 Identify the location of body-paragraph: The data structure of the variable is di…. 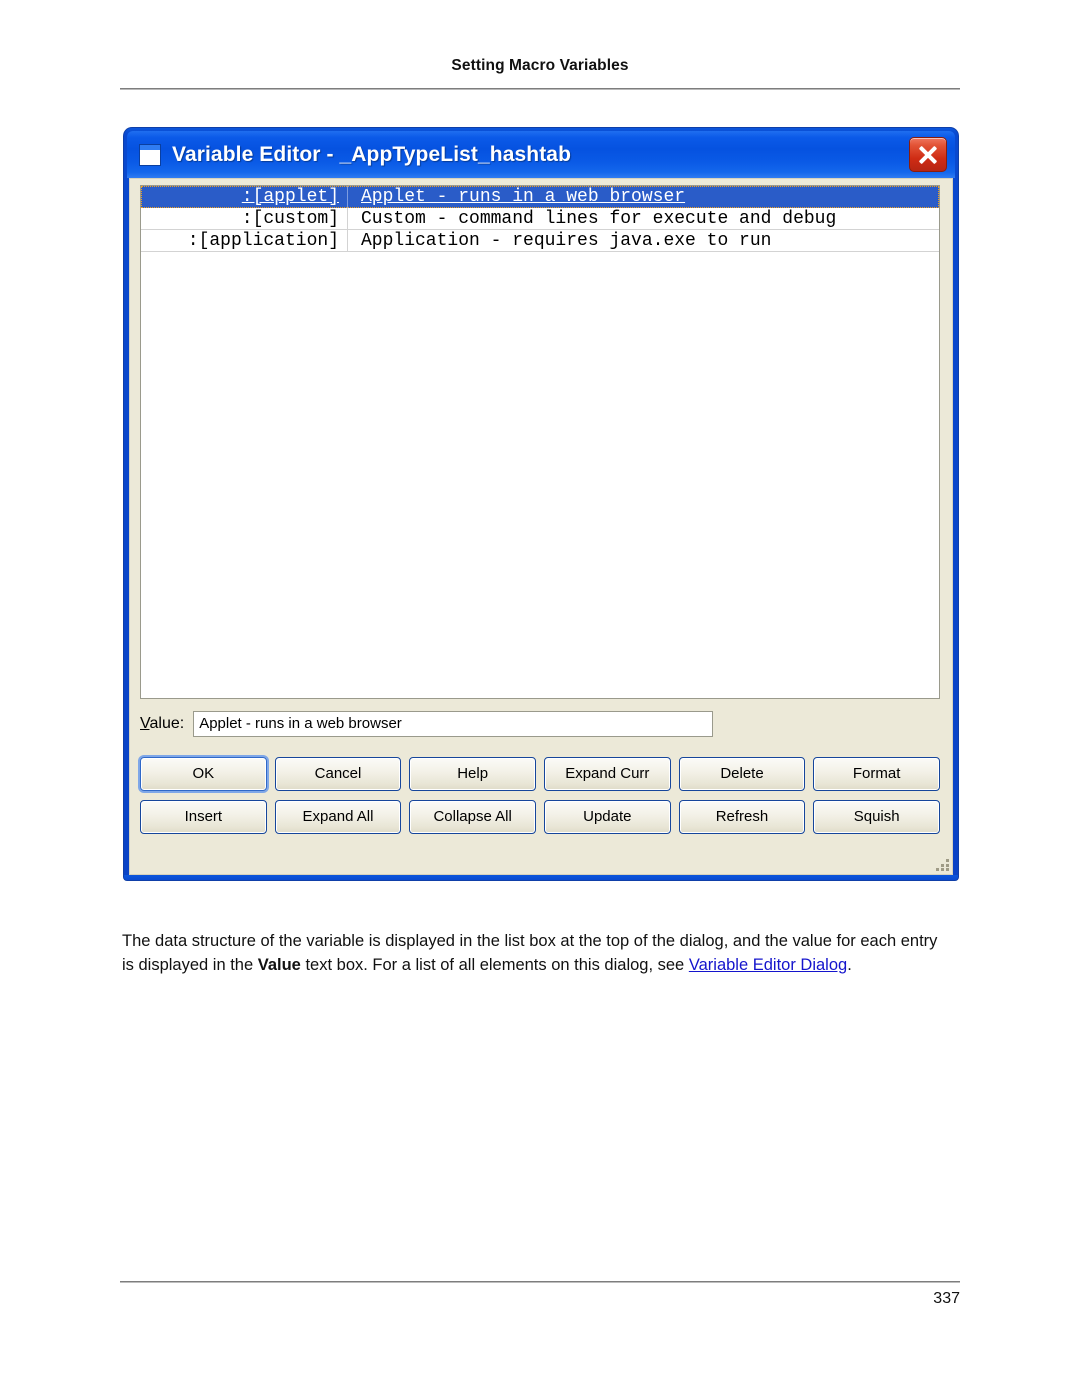
(531, 953).